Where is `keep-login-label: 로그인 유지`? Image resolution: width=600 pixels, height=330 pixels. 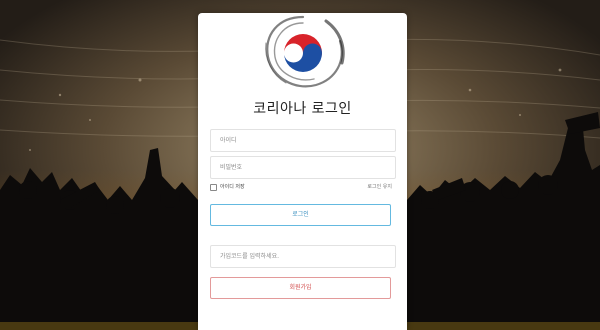 keep-login-label: 로그인 유지 is located at coordinates (379, 186).